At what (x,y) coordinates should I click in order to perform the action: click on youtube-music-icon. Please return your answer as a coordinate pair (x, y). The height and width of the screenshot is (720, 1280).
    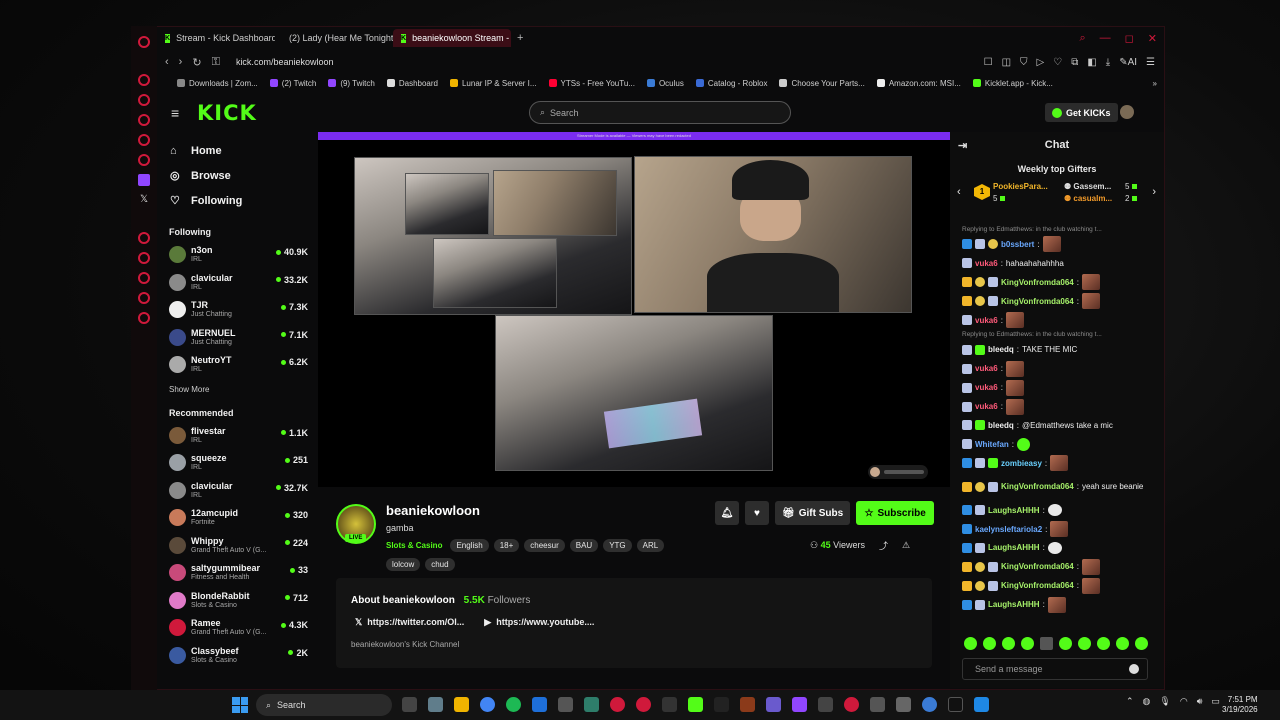
    Looking at the image, I should click on (617, 704).